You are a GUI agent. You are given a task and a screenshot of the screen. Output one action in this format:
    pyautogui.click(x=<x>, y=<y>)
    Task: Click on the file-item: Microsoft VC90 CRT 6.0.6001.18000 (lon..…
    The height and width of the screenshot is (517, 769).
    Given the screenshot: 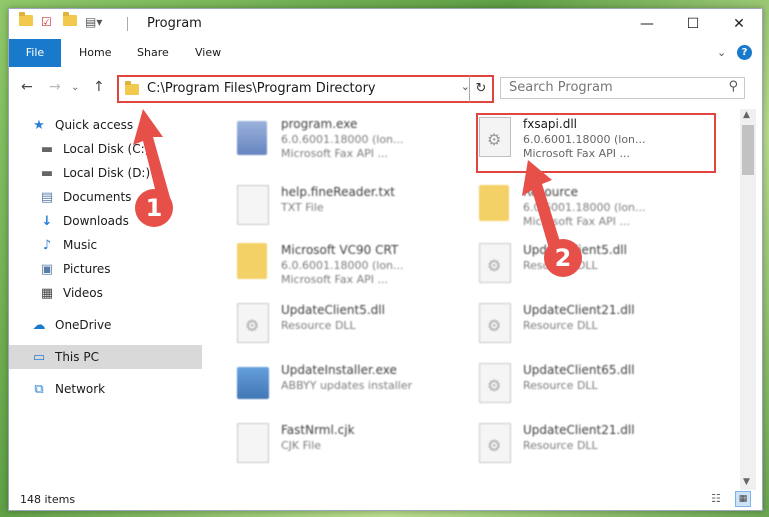 What is the action you would take?
    pyautogui.click(x=349, y=263)
    